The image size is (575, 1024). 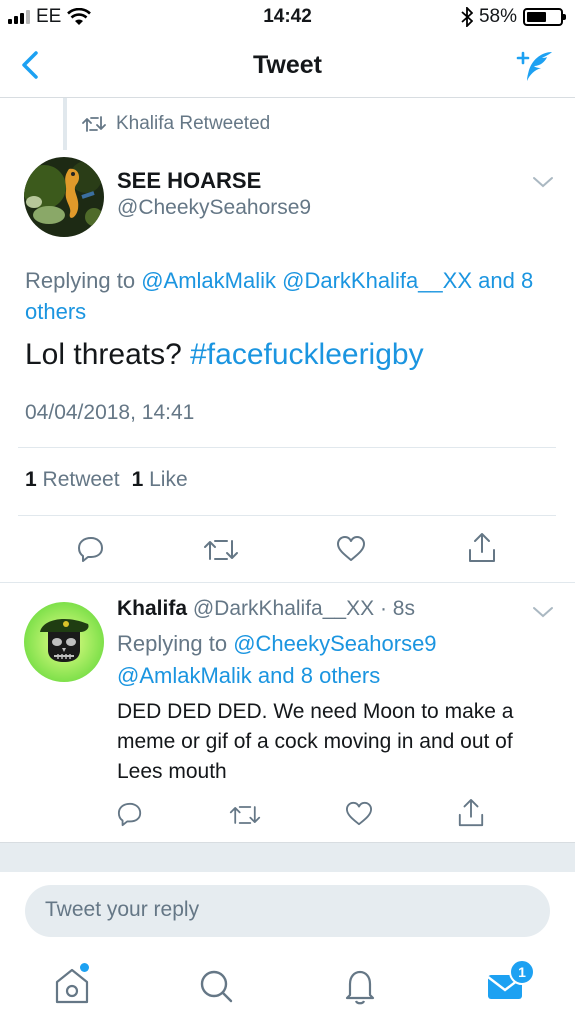 I want to click on nav-title: Tweet, so click(x=287, y=65).